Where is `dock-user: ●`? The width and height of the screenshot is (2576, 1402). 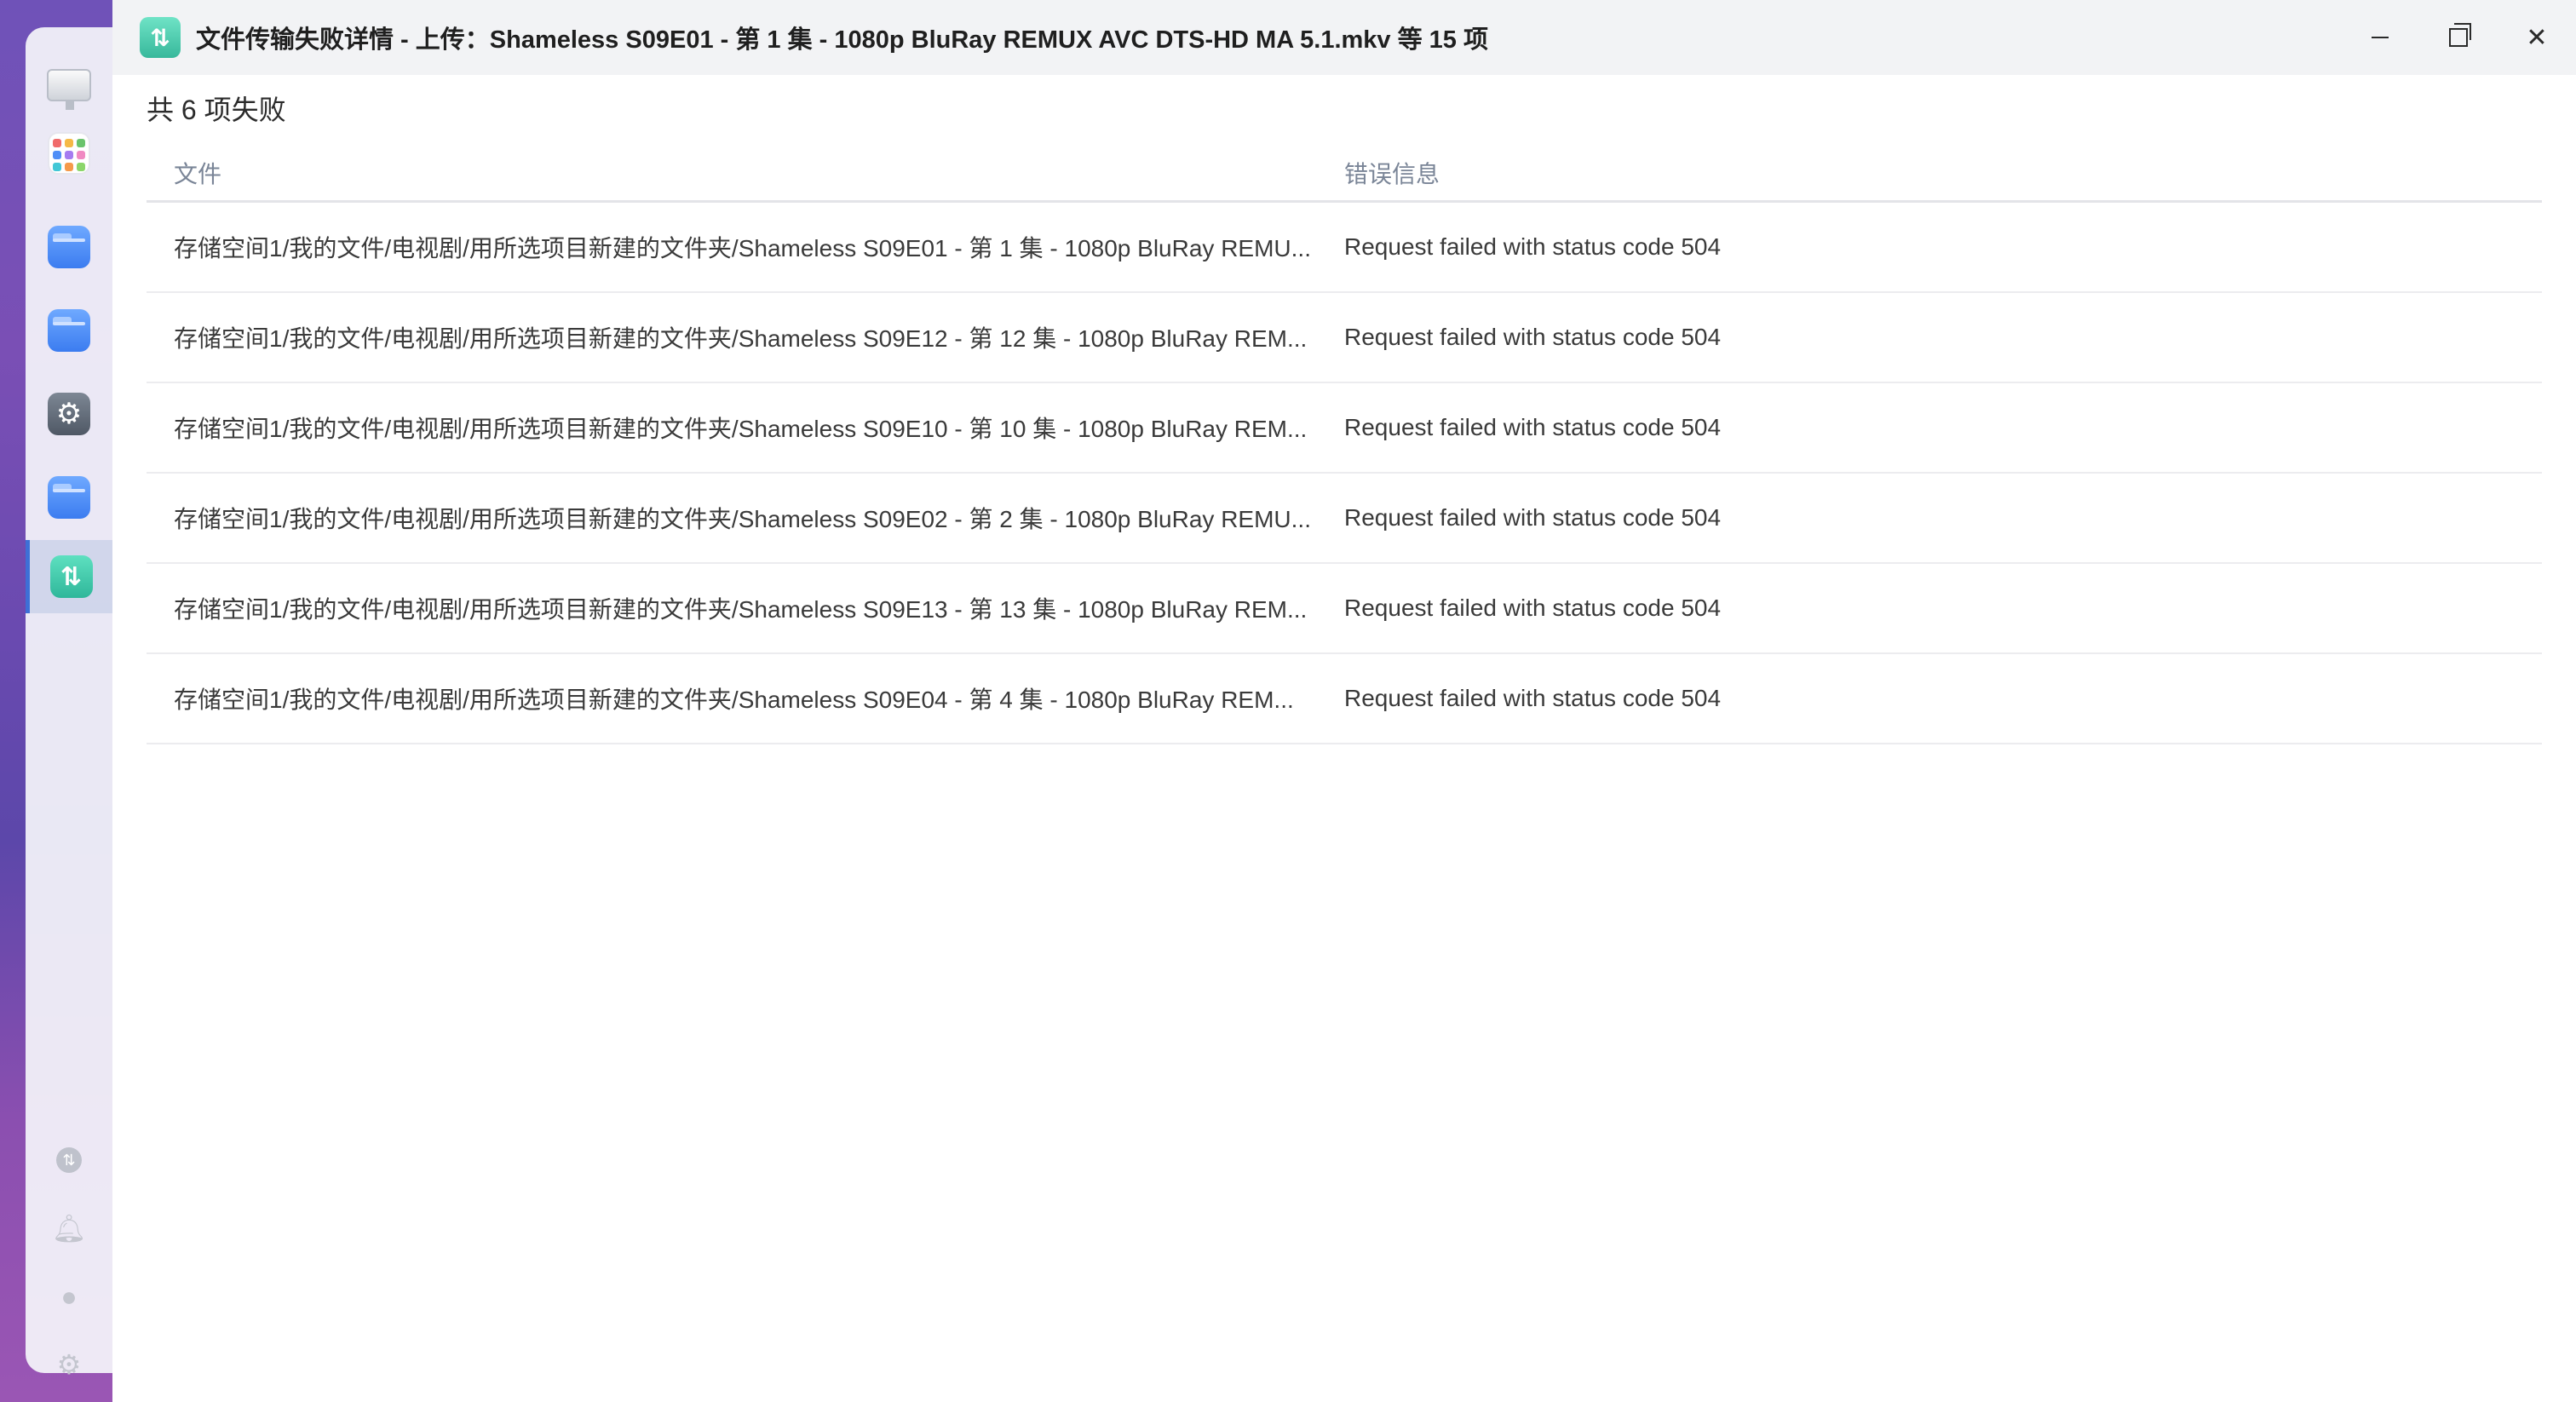 dock-user: ● is located at coordinates (69, 1296).